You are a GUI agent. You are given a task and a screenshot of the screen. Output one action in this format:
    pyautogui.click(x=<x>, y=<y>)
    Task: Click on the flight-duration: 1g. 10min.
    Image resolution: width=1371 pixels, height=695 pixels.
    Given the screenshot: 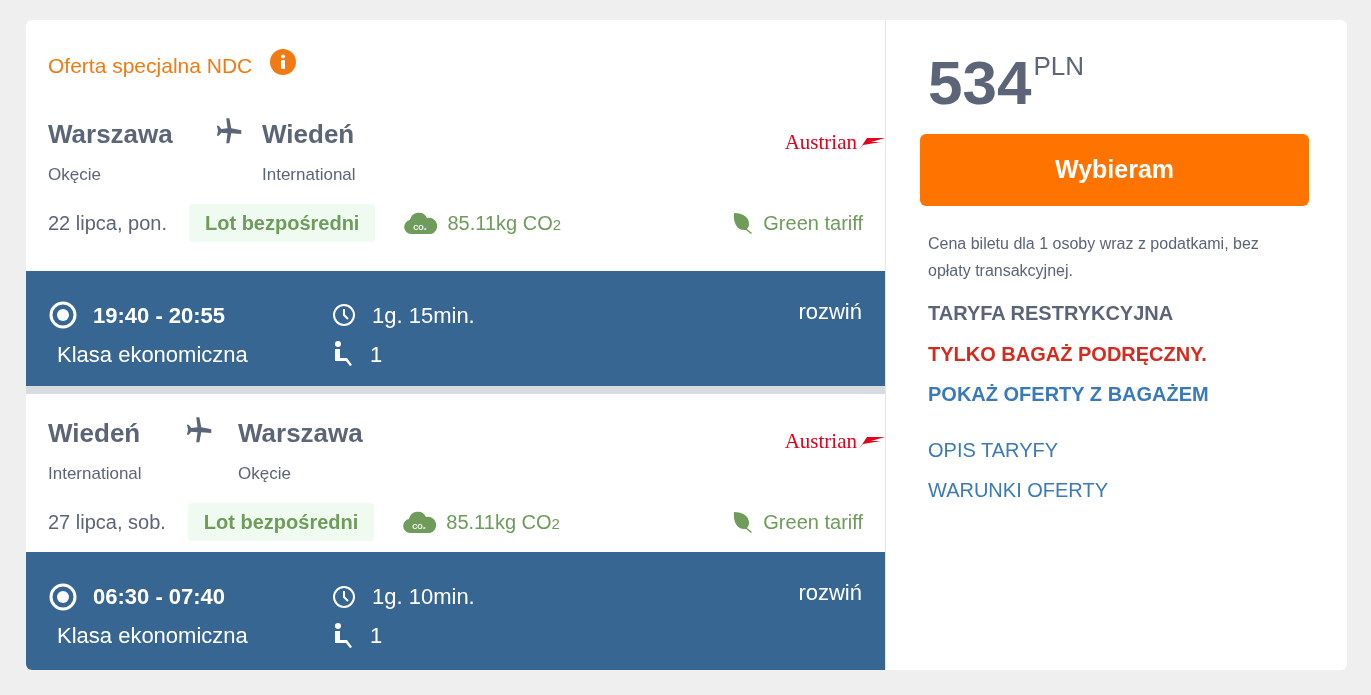 What is the action you would take?
    pyautogui.click(x=423, y=597)
    